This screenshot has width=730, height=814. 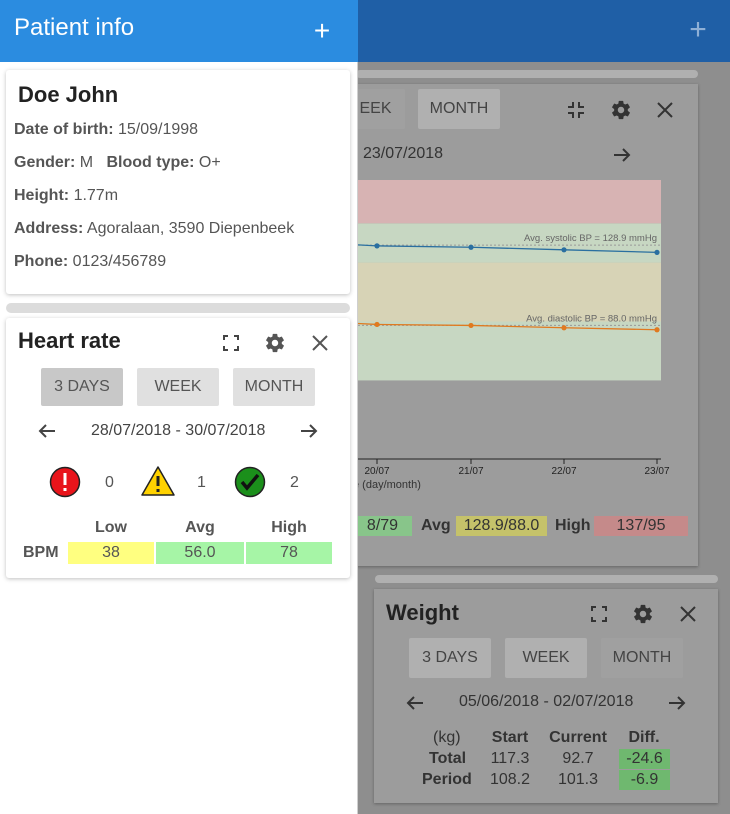 What do you see at coordinates (109, 482) in the screenshot?
I see `alert-count: 0` at bounding box center [109, 482].